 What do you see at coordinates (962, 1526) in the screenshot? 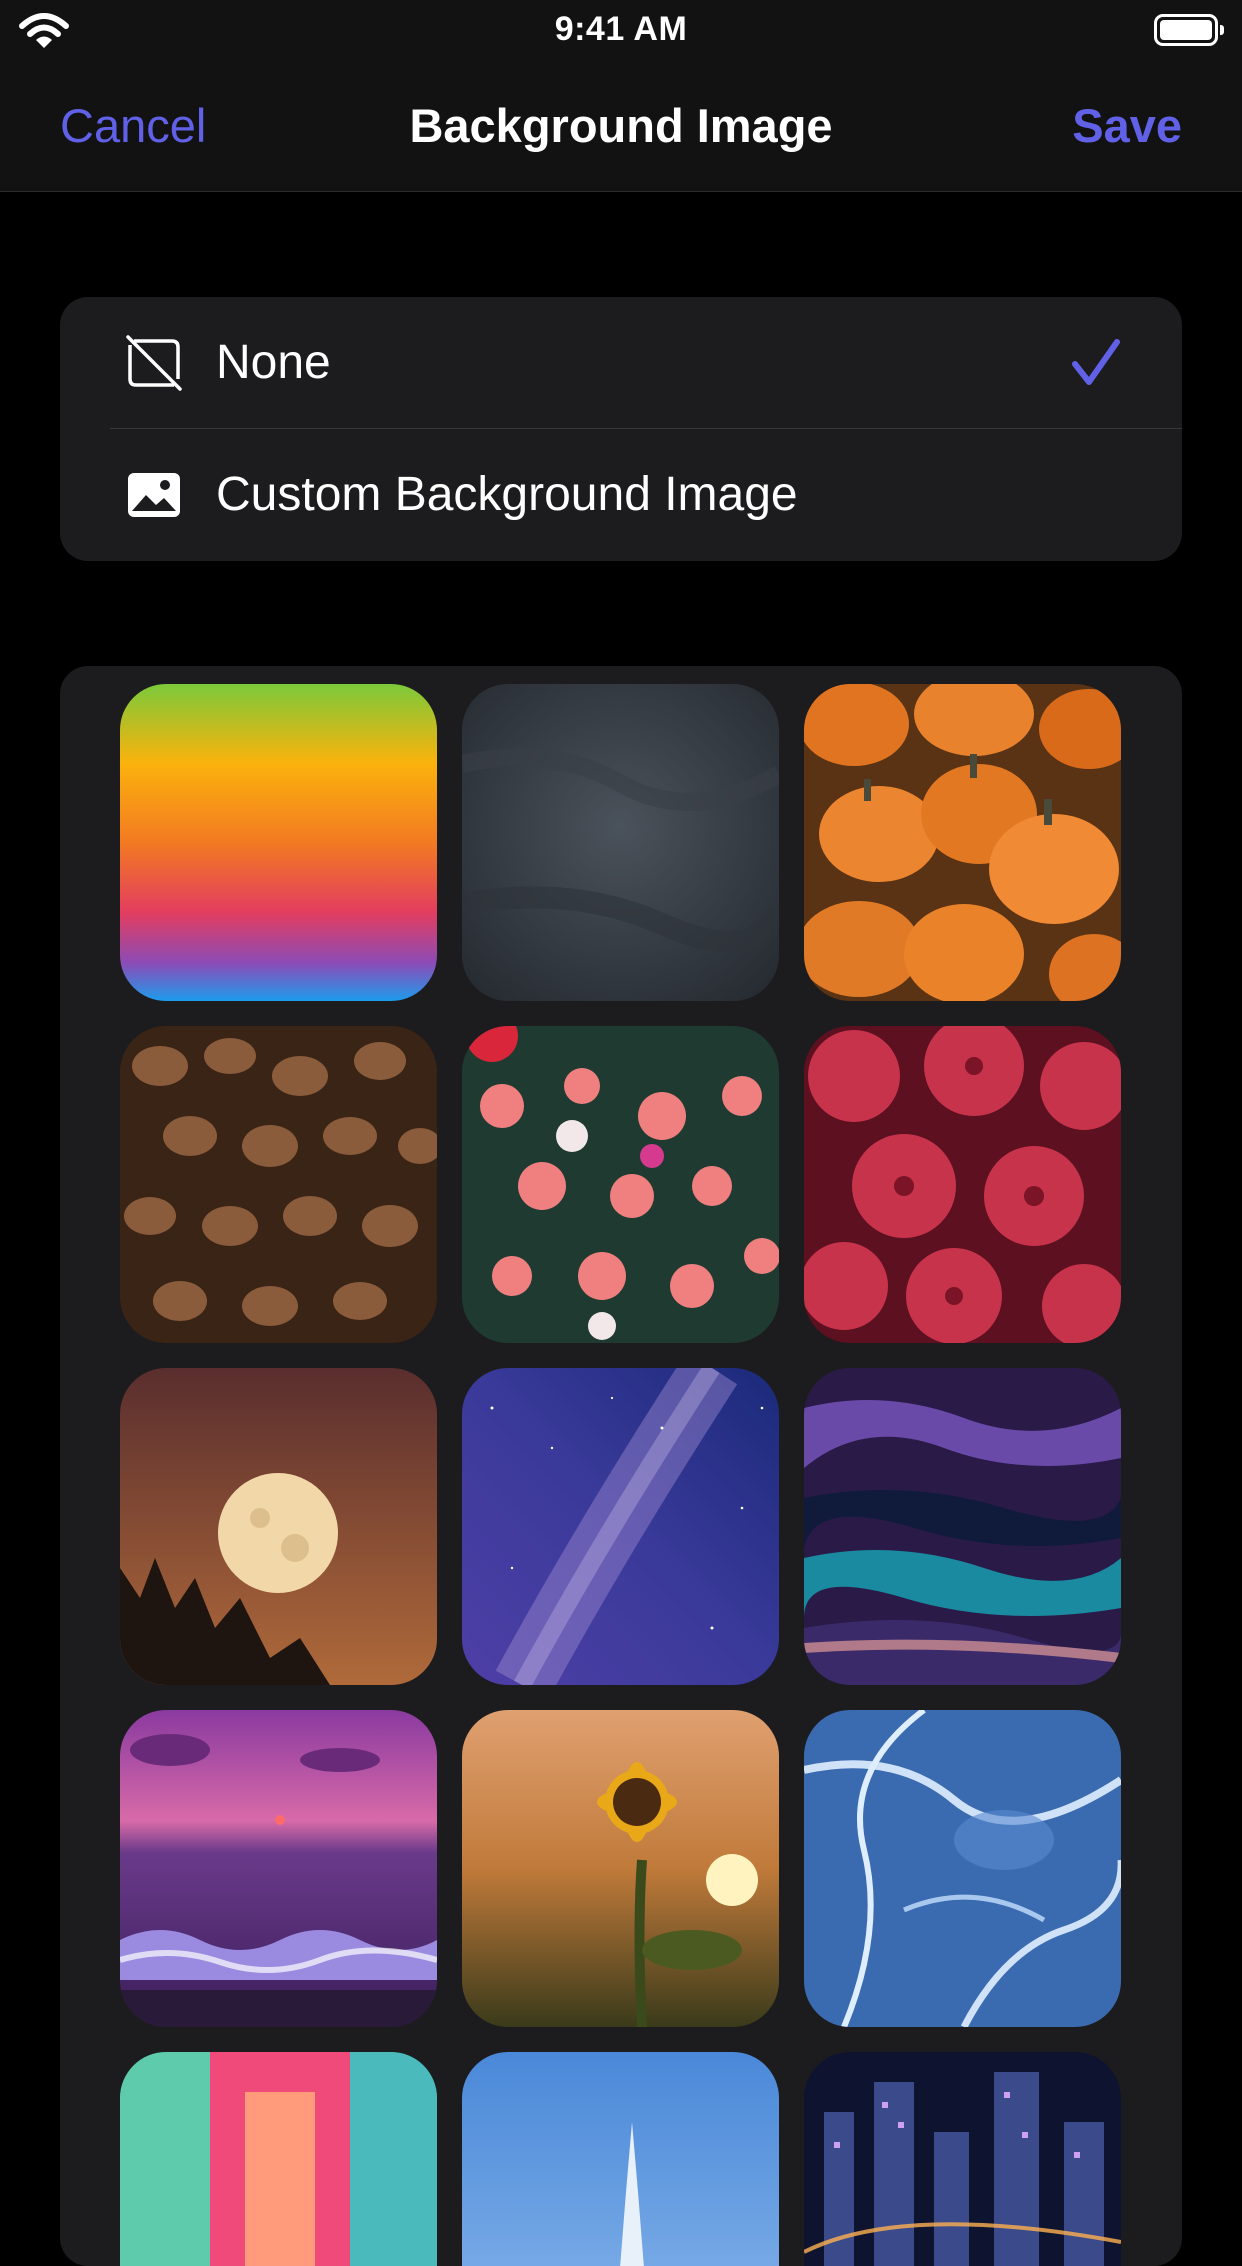
I see `background-tile-fluid-art` at bounding box center [962, 1526].